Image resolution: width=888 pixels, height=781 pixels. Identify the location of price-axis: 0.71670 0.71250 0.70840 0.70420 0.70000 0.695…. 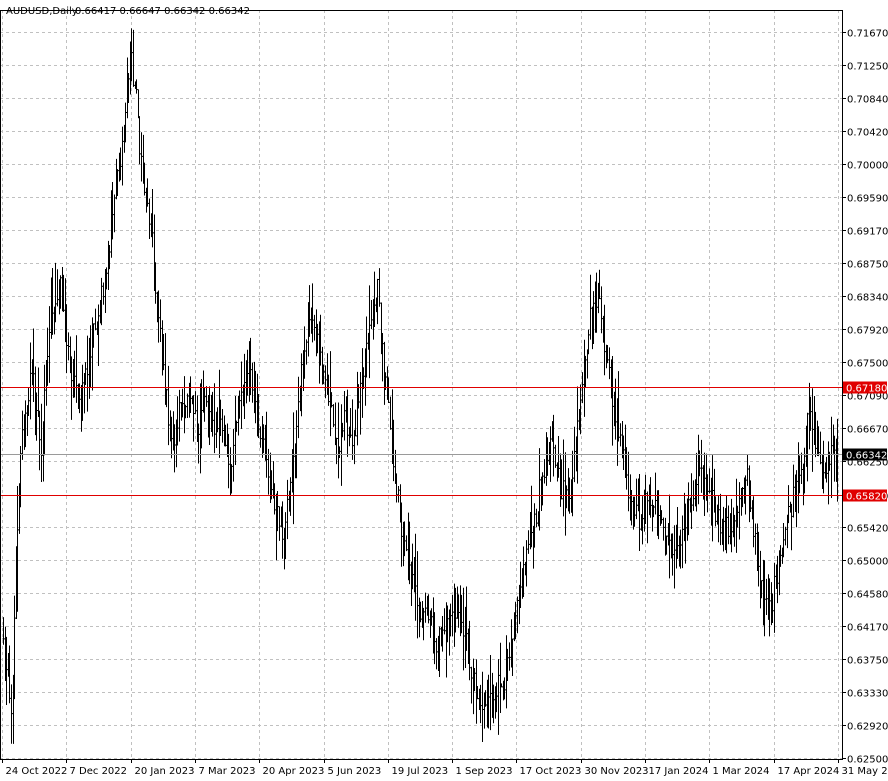
(865, 397).